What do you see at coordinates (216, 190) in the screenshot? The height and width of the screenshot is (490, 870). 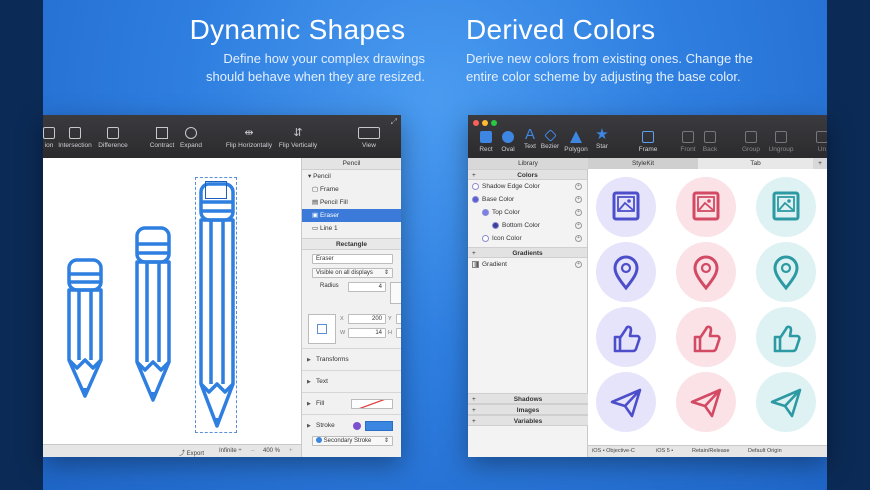 I see `eraser-selection` at bounding box center [216, 190].